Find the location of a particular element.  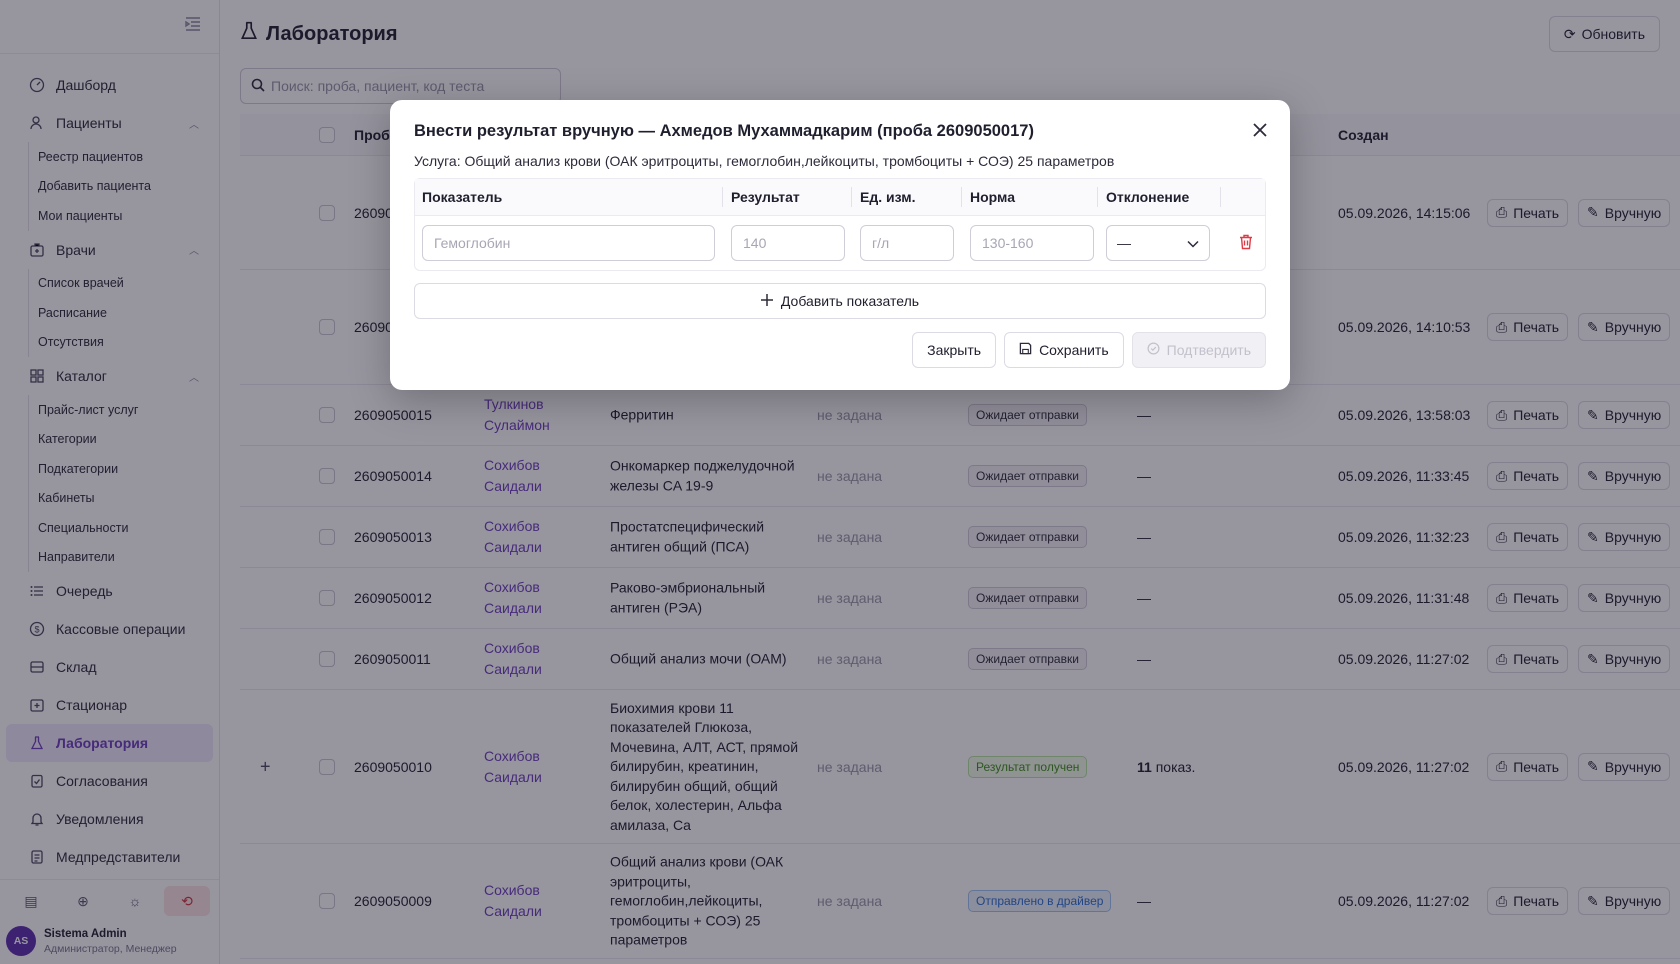

norm-input: 130-160 is located at coordinates (1032, 243).